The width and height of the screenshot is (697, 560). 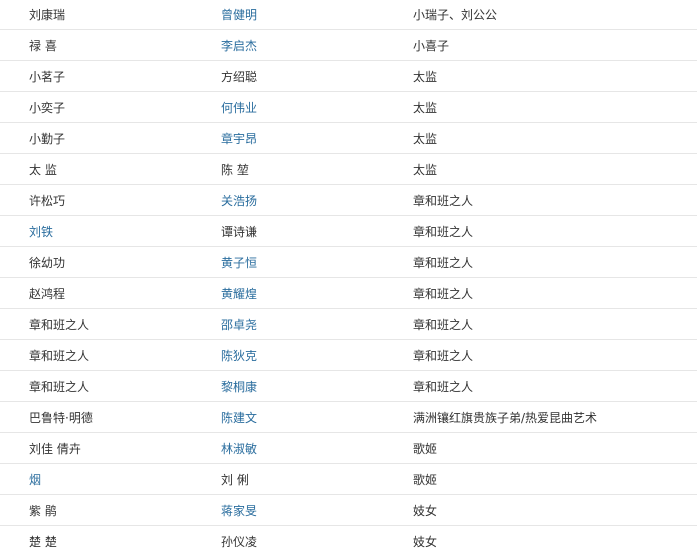 What do you see at coordinates (311, 138) in the screenshot?
I see `actor-name-link: 章宇昂` at bounding box center [311, 138].